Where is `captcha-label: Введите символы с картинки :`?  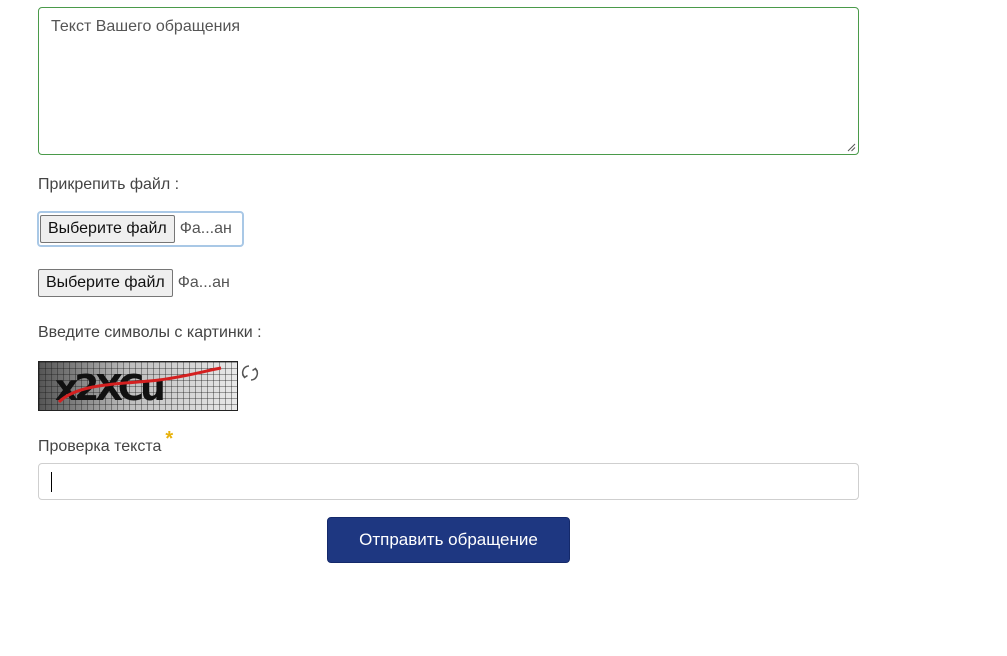 captcha-label: Введите символы с картинки : is located at coordinates (150, 332).